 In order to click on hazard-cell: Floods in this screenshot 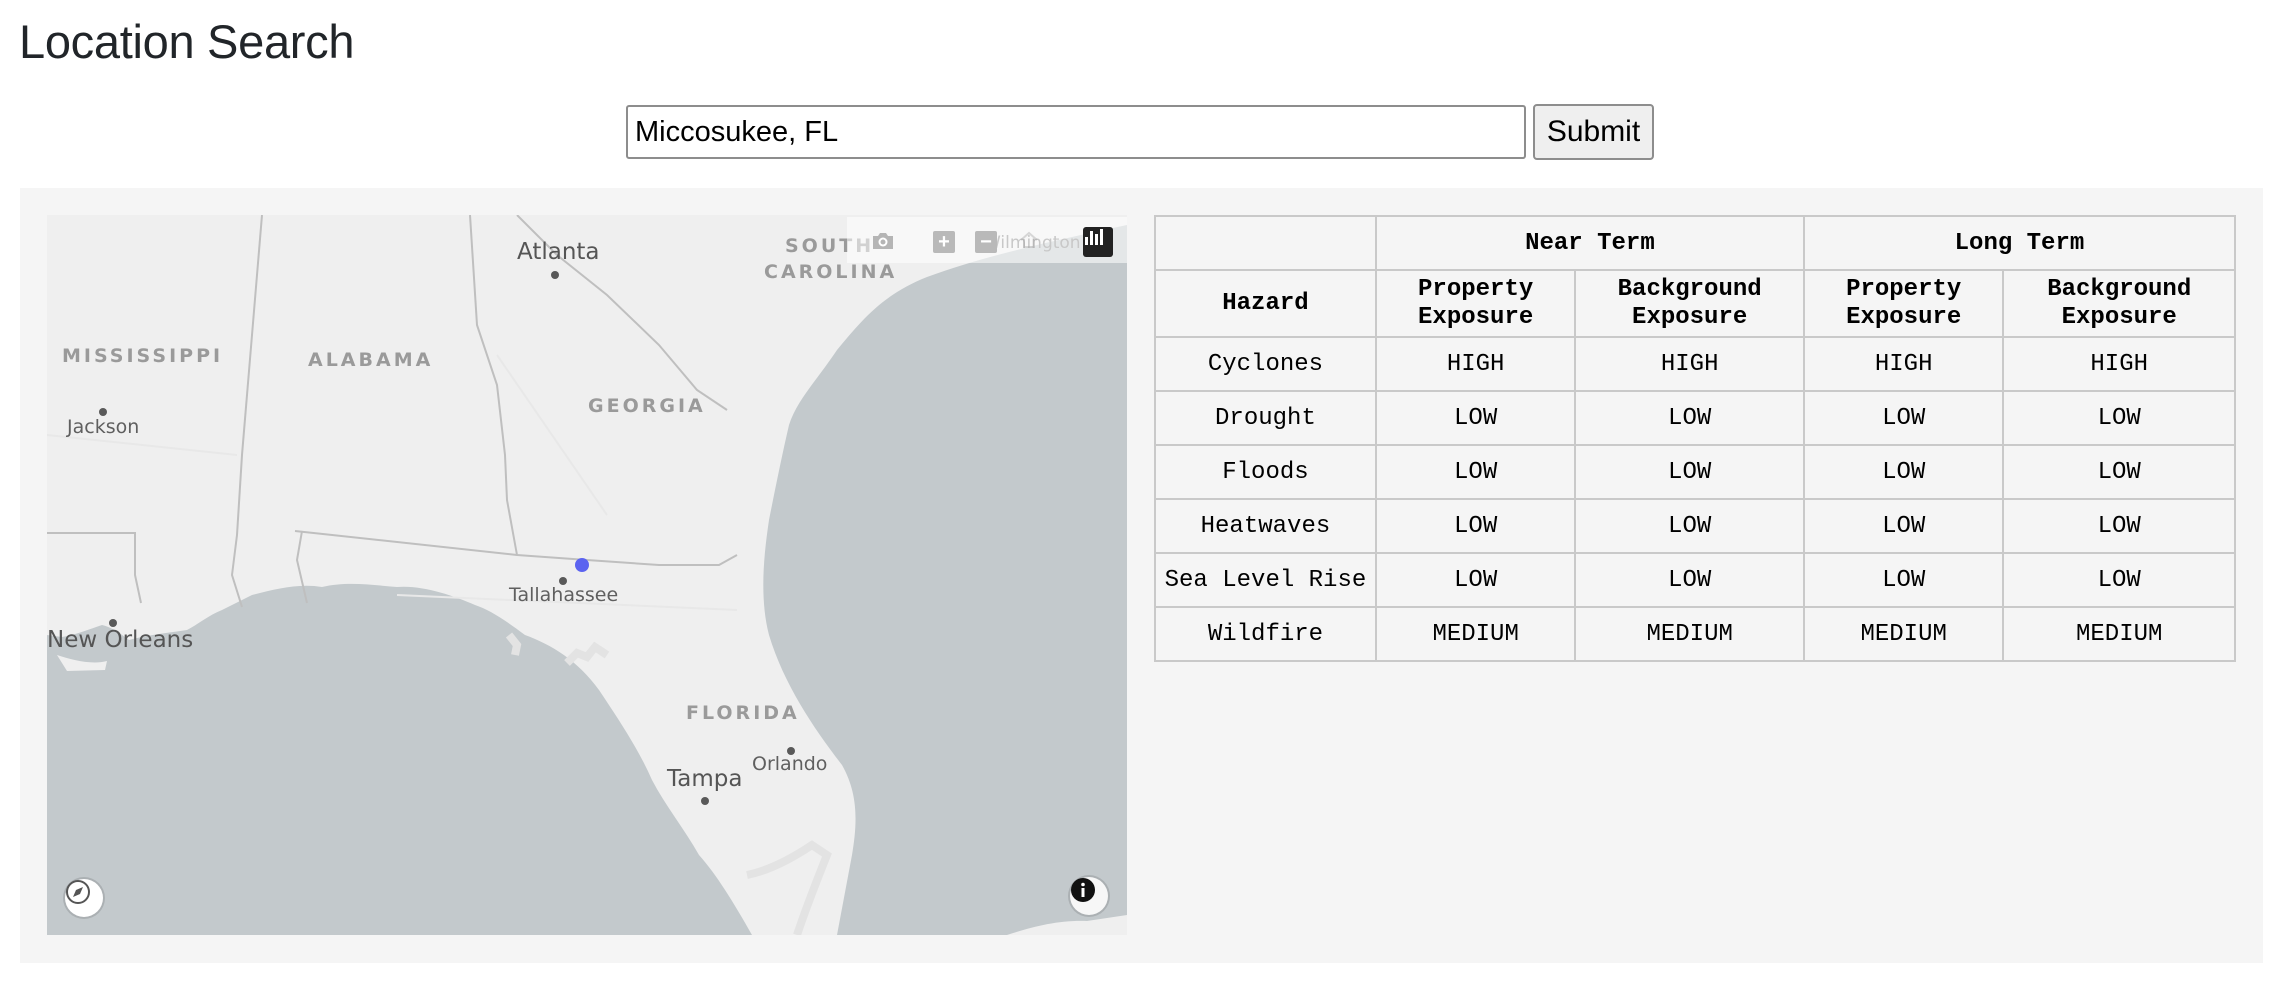, I will do `click(1265, 472)`.